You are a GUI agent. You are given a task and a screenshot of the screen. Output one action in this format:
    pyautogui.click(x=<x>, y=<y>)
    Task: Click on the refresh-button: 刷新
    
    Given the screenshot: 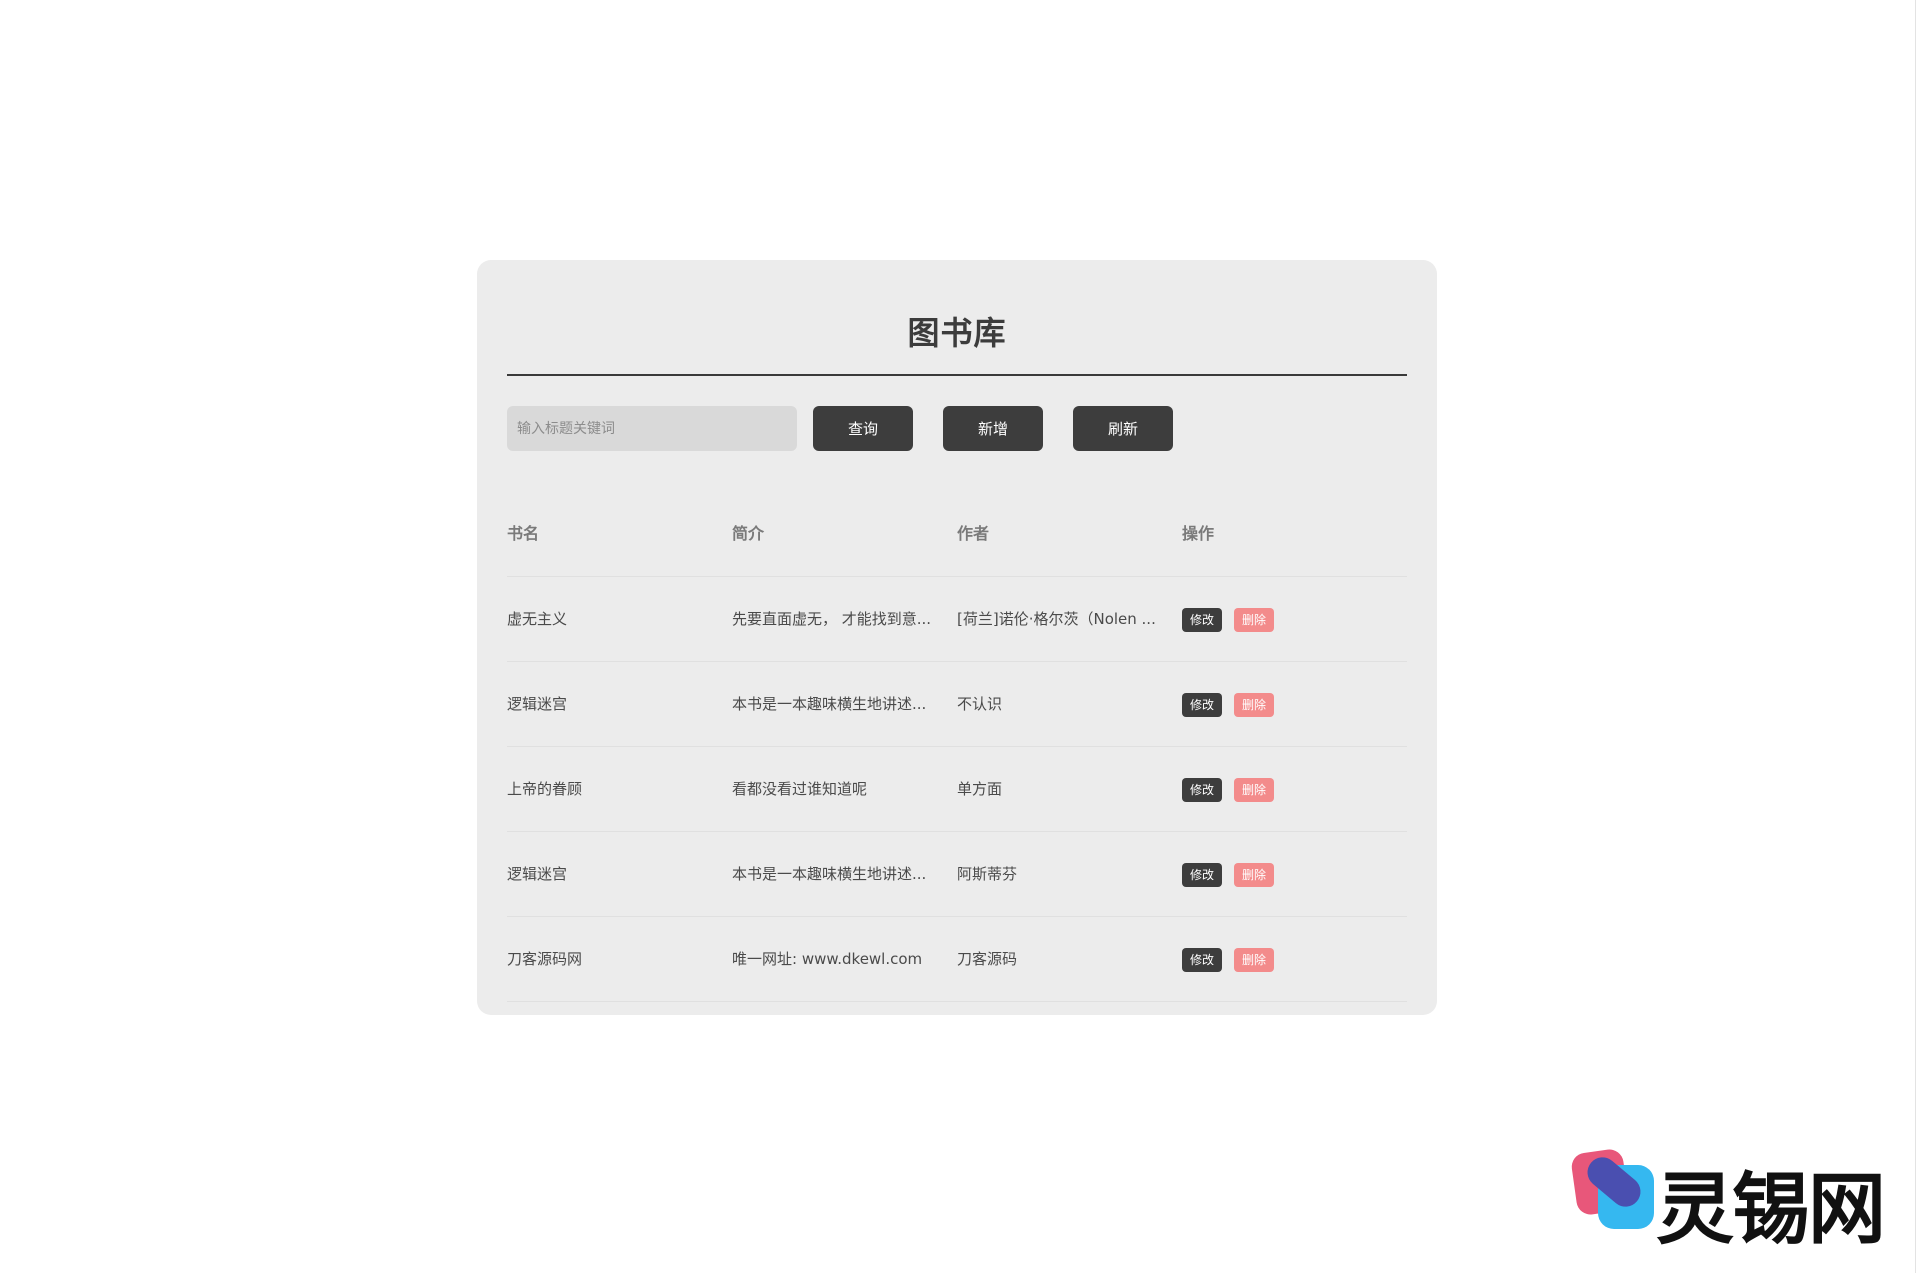 What is the action you would take?
    pyautogui.click(x=1123, y=428)
    